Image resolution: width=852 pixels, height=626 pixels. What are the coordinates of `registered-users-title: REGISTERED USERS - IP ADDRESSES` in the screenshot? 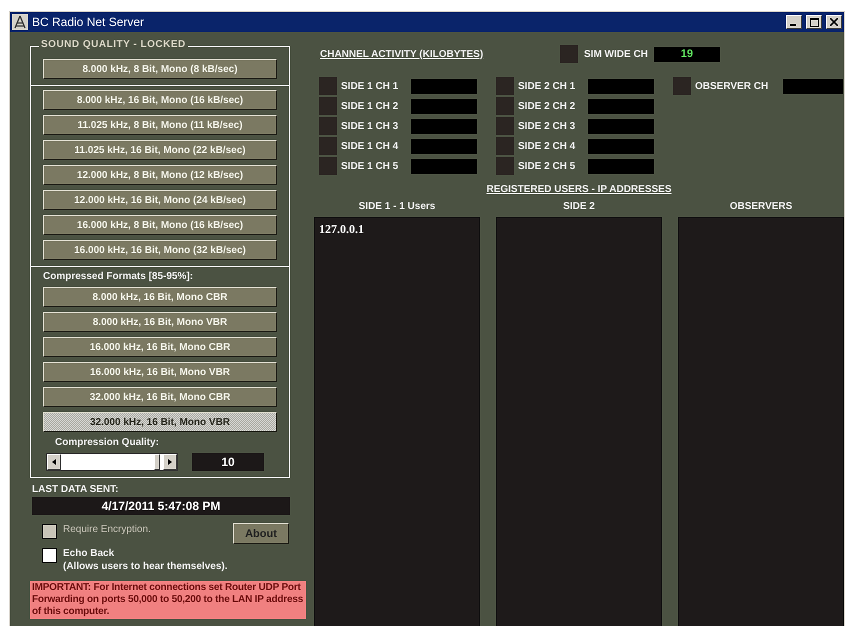 It's located at (579, 189).